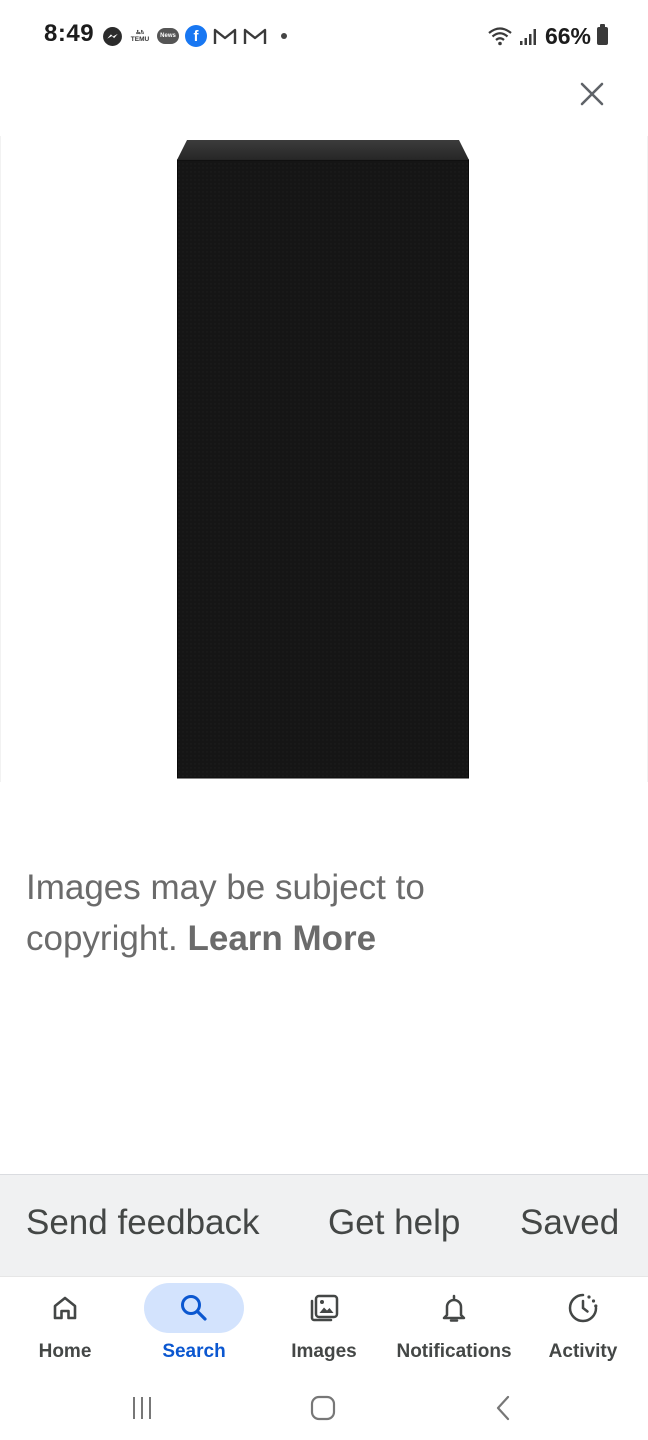 This screenshot has width=648, height=1440. I want to click on nav-images-icon-container, so click(324, 1308).